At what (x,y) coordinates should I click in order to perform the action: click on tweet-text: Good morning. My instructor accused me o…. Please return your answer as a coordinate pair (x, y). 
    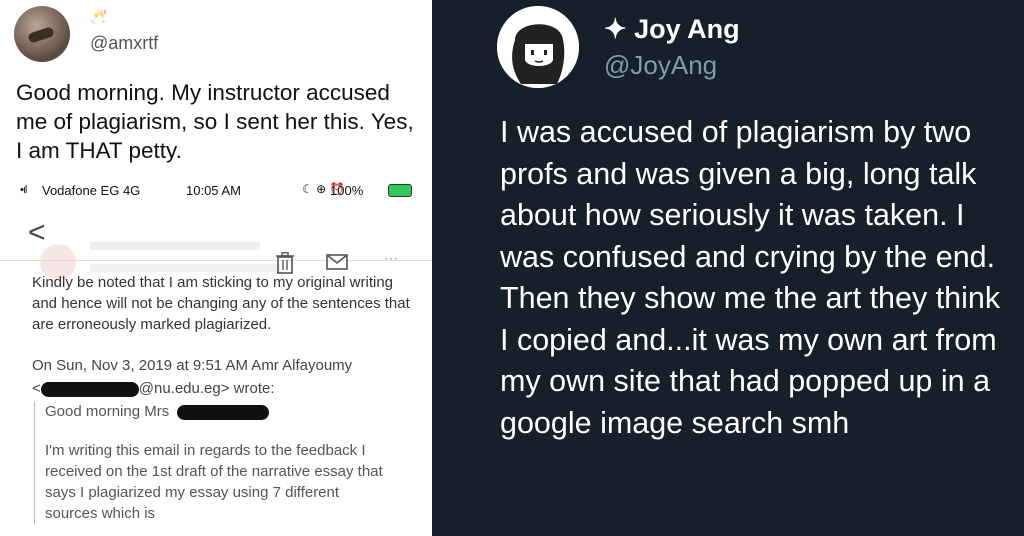
    Looking at the image, I should click on (215, 121).